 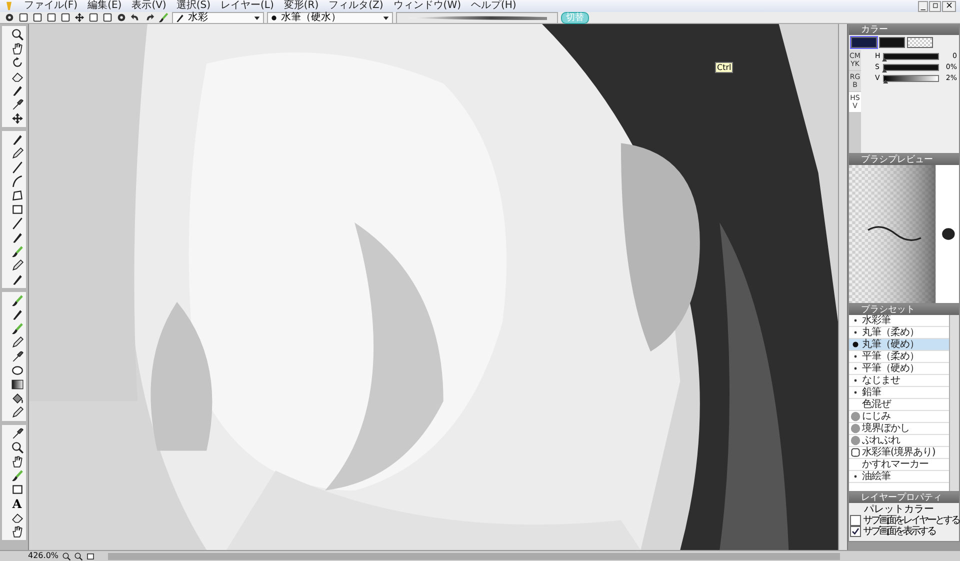 I want to click on menu-item: 編集(E), so click(x=105, y=6).